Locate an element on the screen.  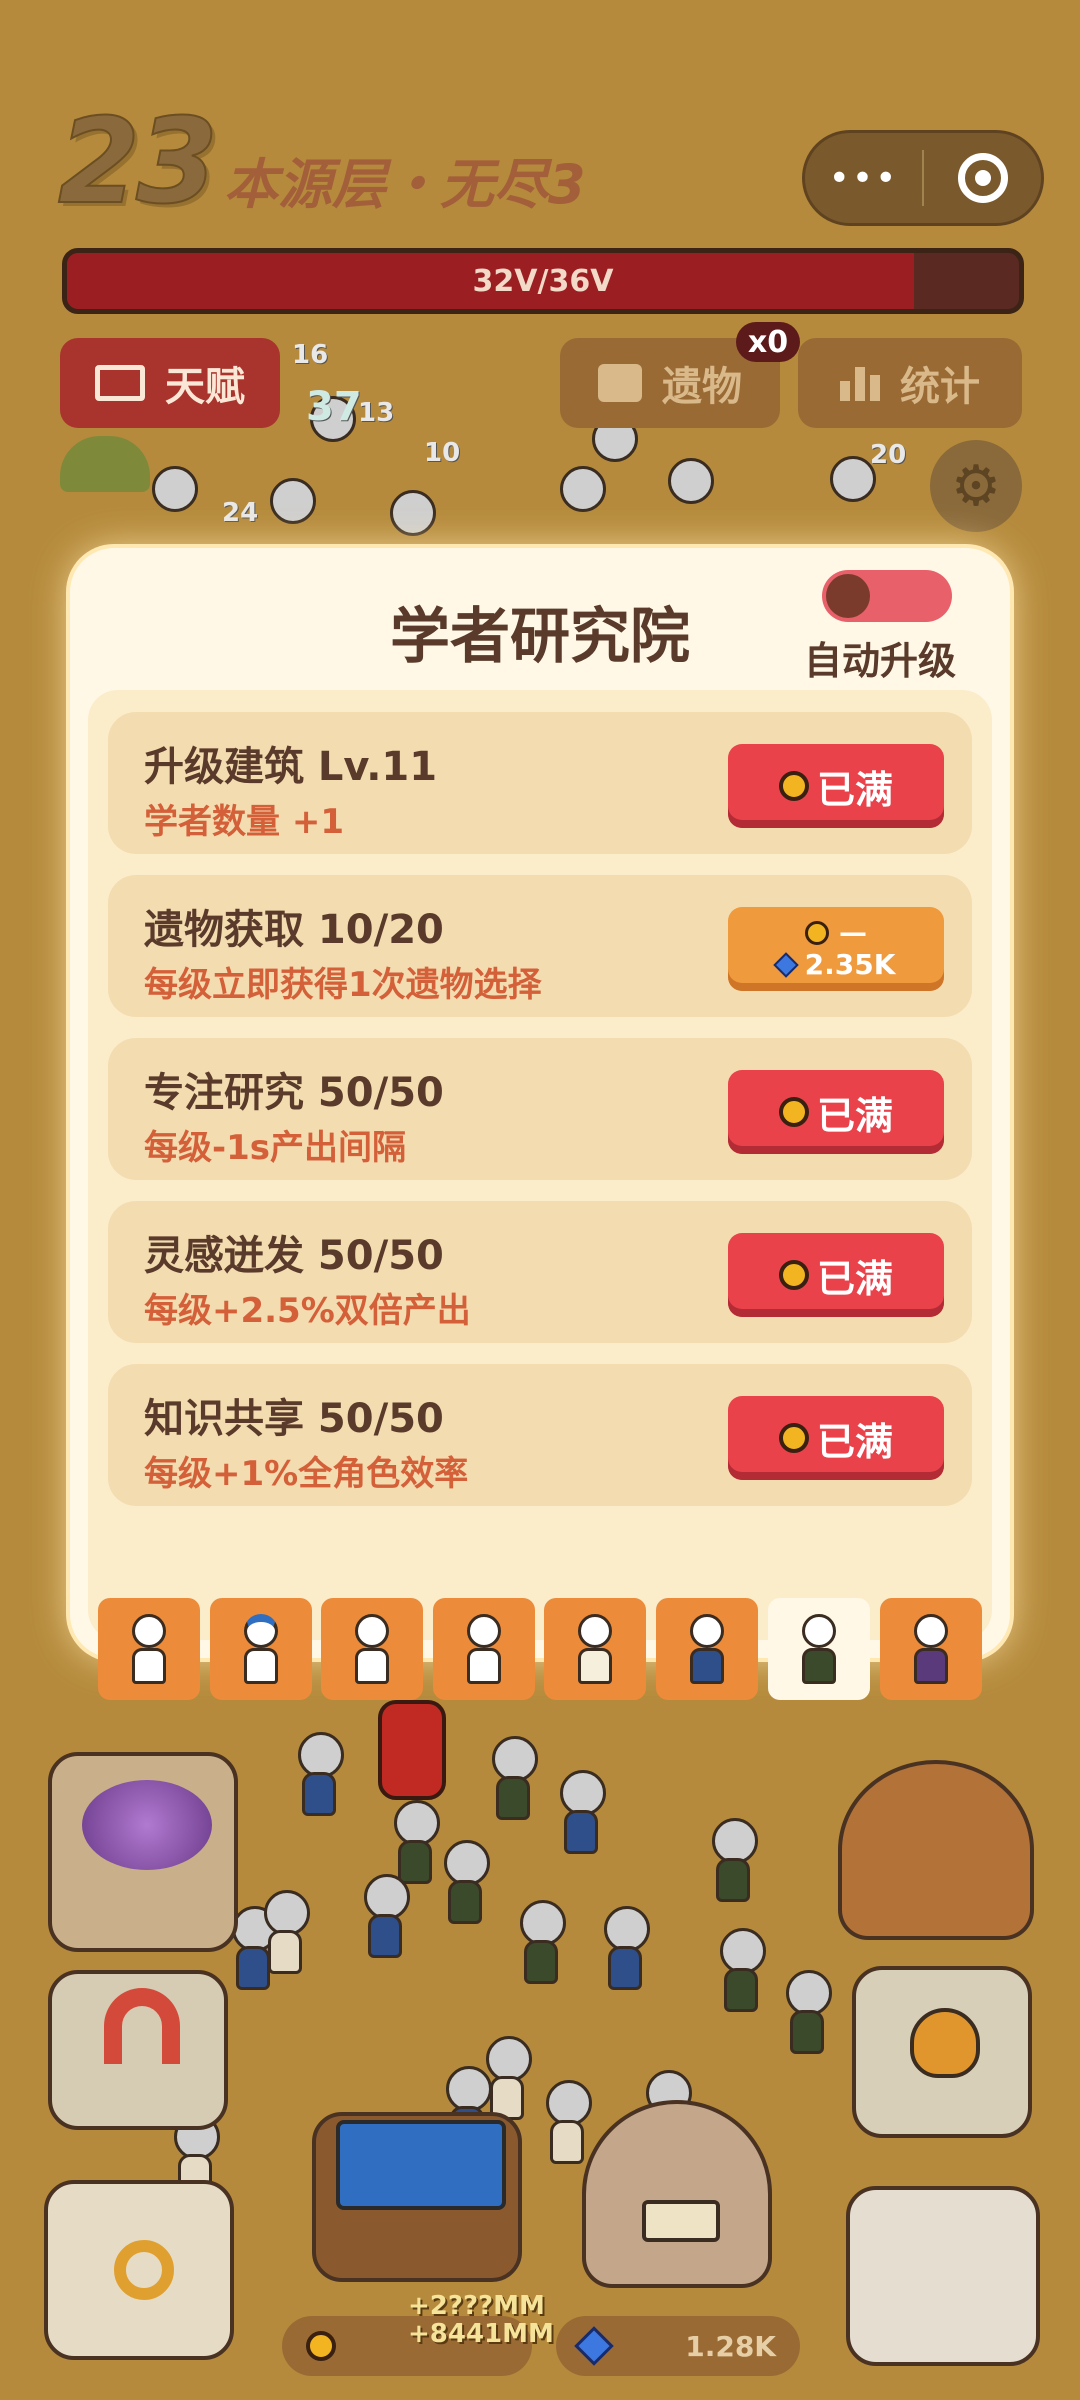
tab-porter is located at coordinates (261, 1649).